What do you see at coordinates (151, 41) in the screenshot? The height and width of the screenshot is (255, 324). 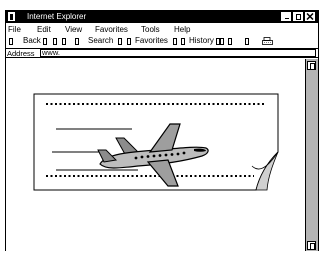 I see `favorites-button: Favorites` at bounding box center [151, 41].